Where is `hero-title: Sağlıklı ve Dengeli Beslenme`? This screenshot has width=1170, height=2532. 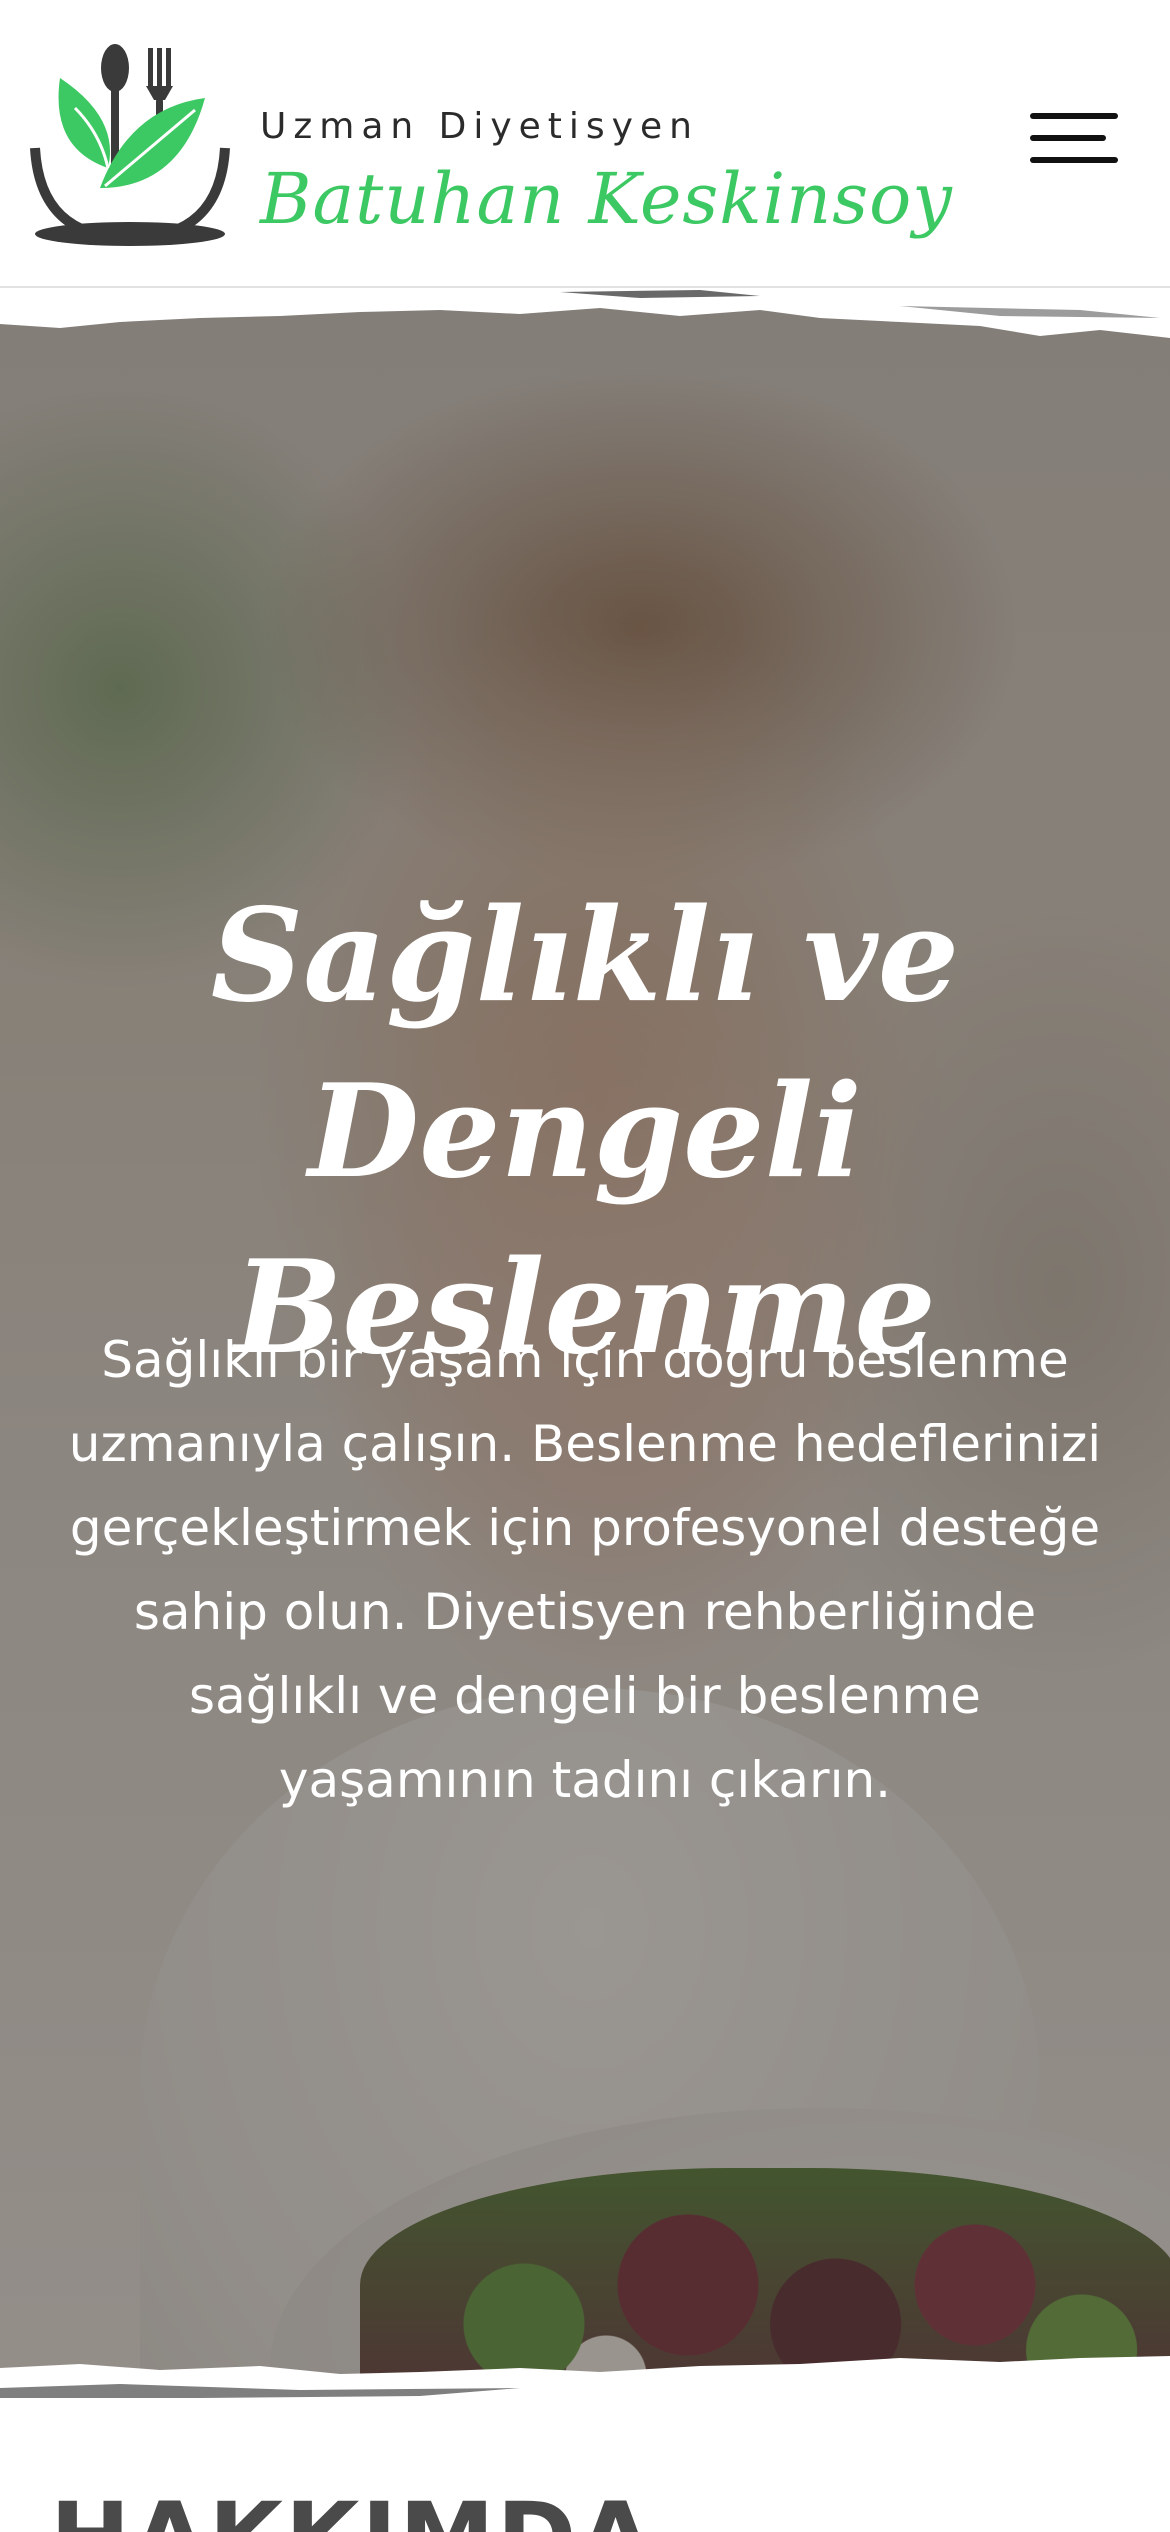 hero-title: Sağlıklı ve Dengeli Beslenme is located at coordinates (585, 1132).